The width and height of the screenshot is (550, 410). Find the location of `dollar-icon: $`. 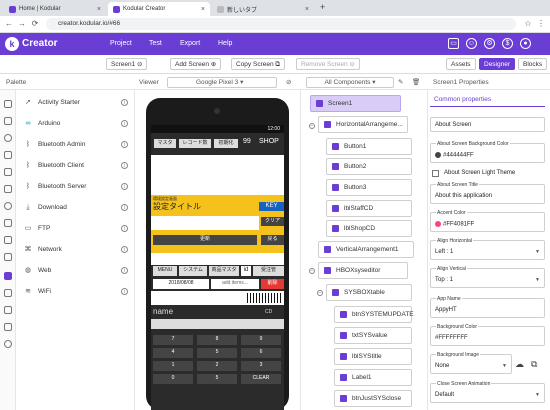

dollar-icon: $ is located at coordinates (507, 43).